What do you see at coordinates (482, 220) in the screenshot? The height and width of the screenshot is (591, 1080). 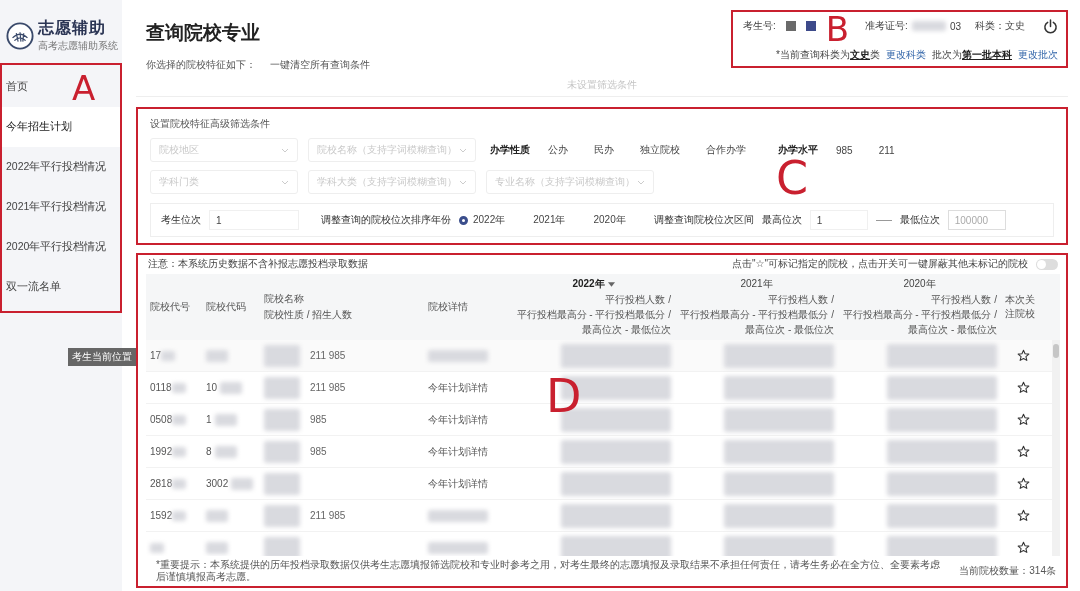 I see `year-radio: 2022年` at bounding box center [482, 220].